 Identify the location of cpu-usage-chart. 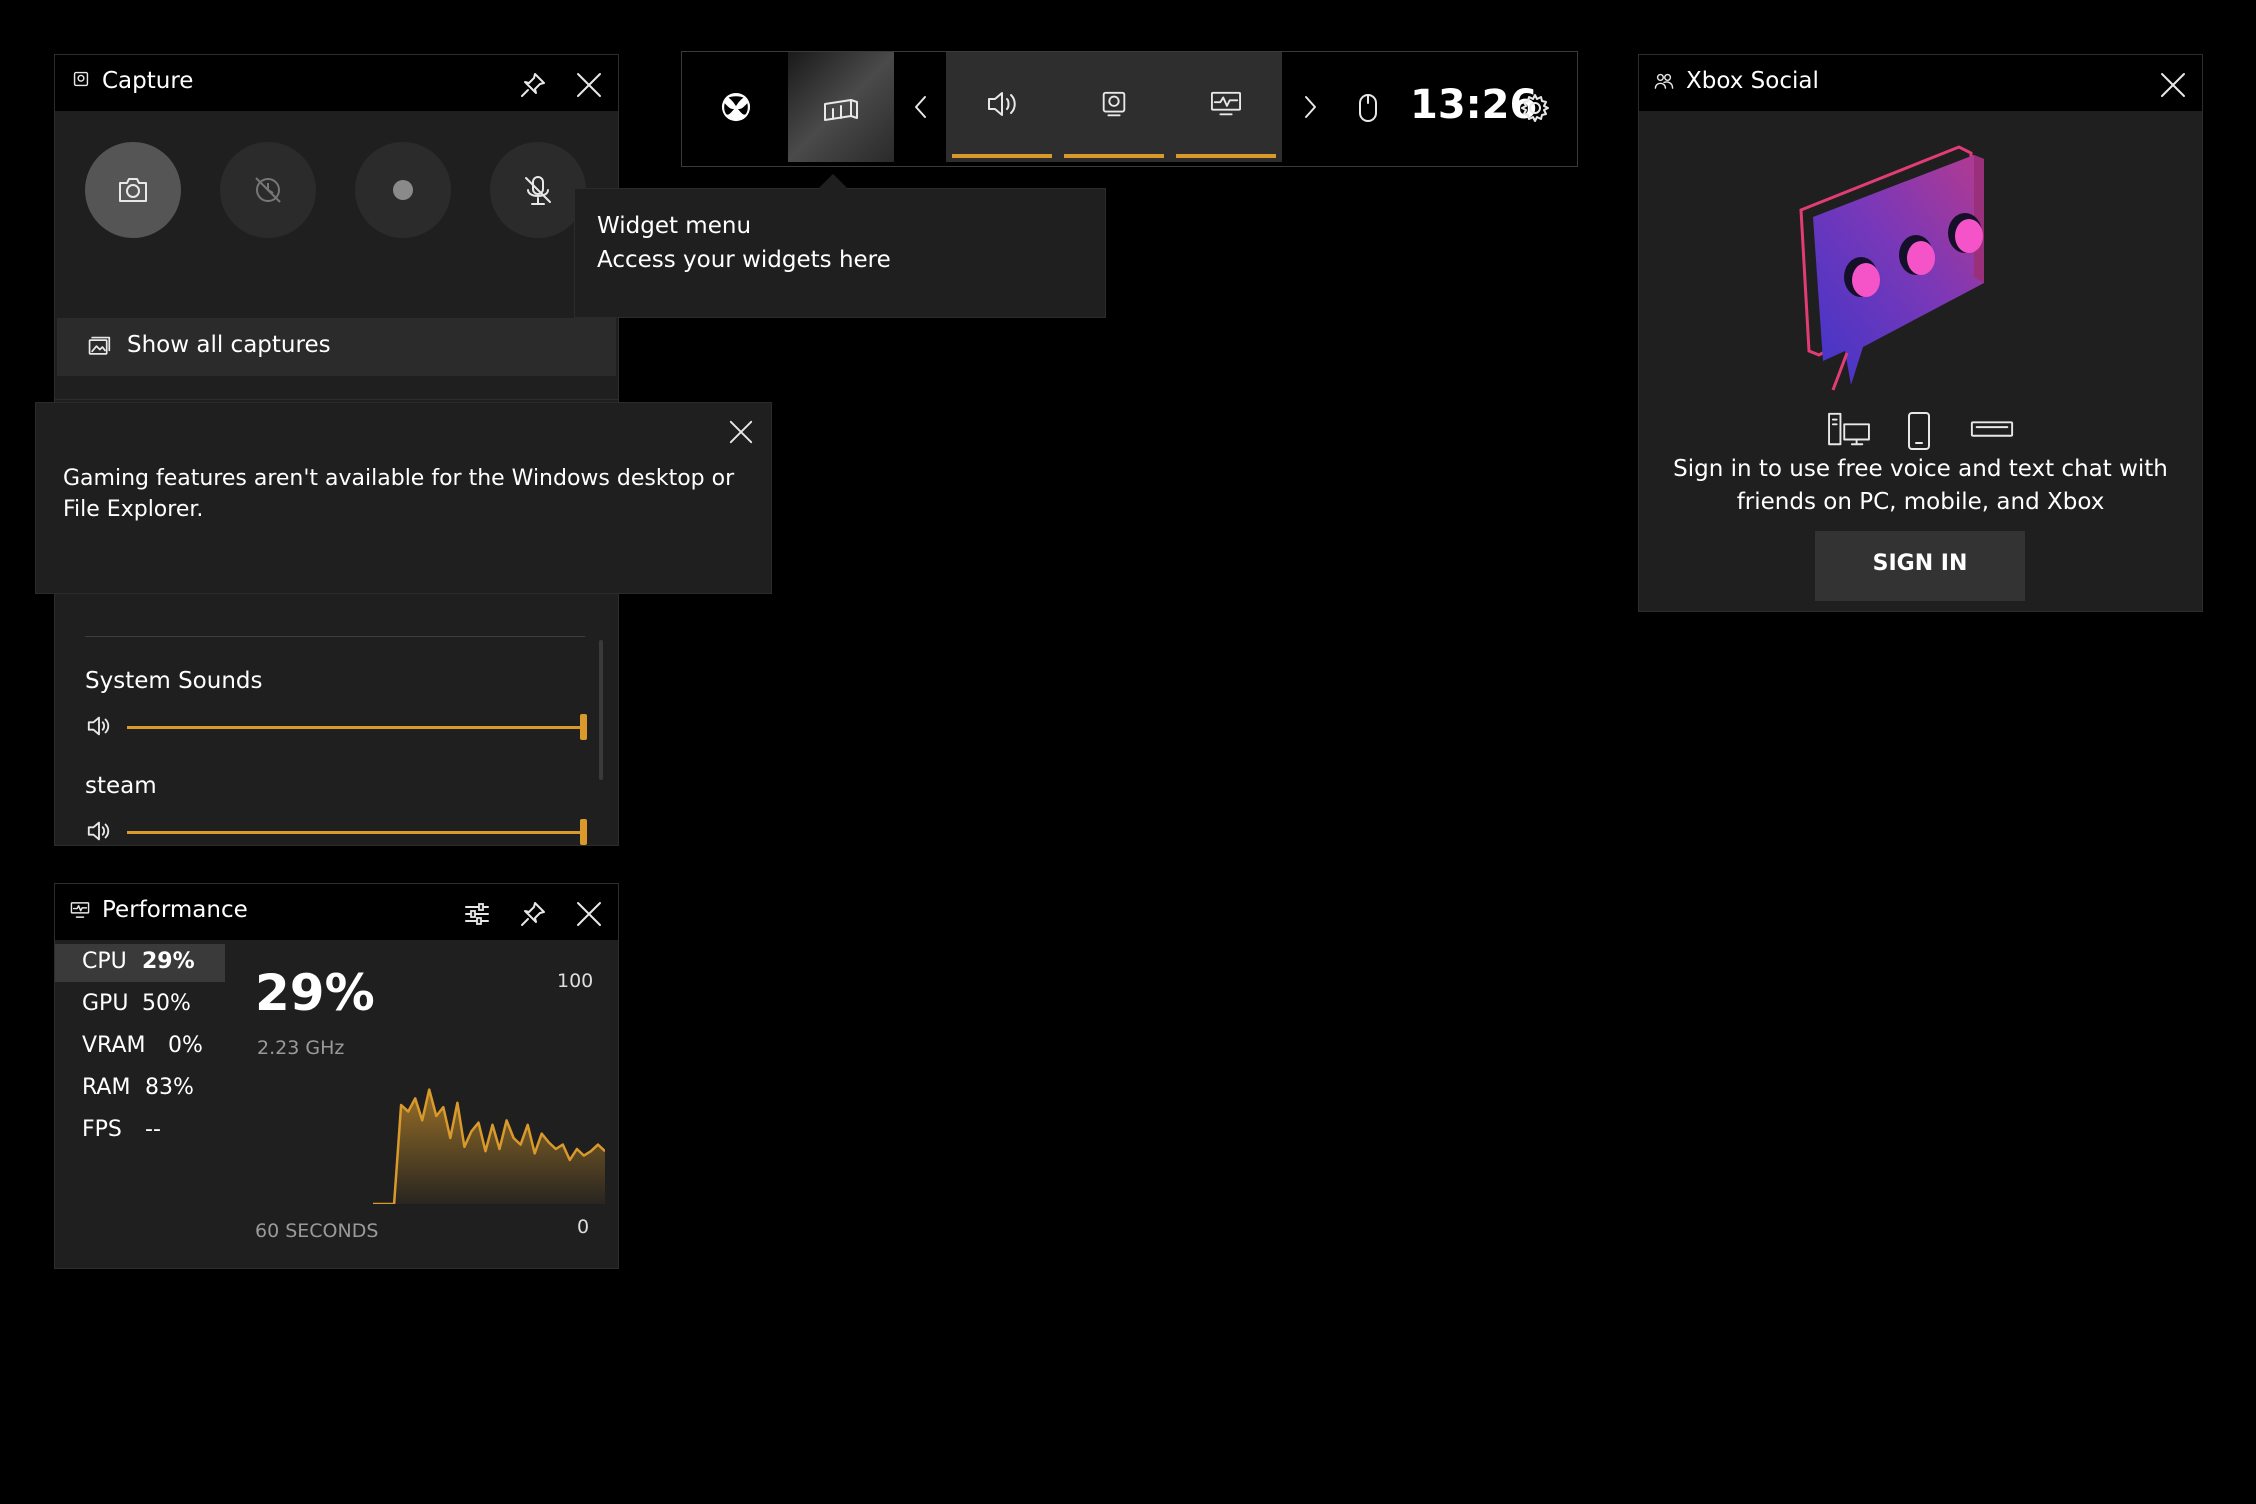
(489, 1146).